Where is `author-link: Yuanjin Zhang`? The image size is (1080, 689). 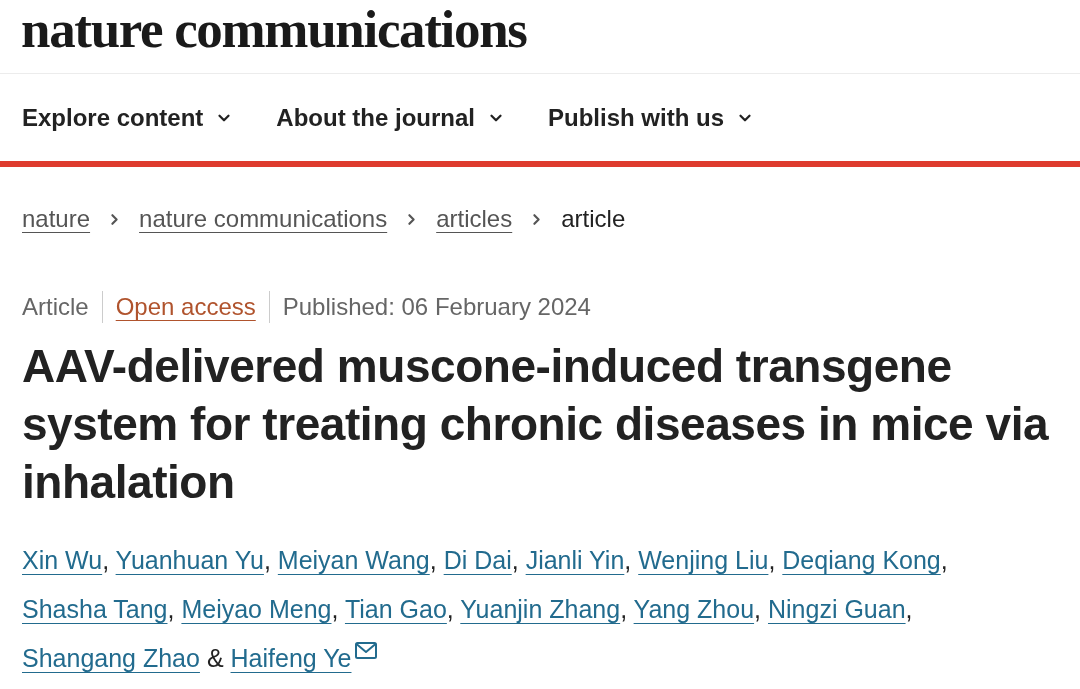 author-link: Yuanjin Zhang is located at coordinates (540, 609).